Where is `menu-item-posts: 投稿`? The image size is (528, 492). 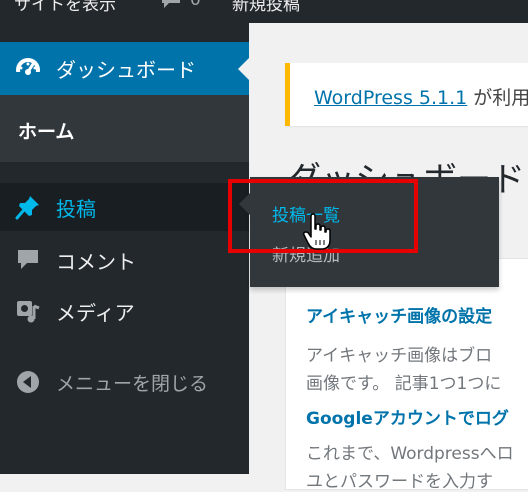 menu-item-posts: 投稿 is located at coordinates (124, 207).